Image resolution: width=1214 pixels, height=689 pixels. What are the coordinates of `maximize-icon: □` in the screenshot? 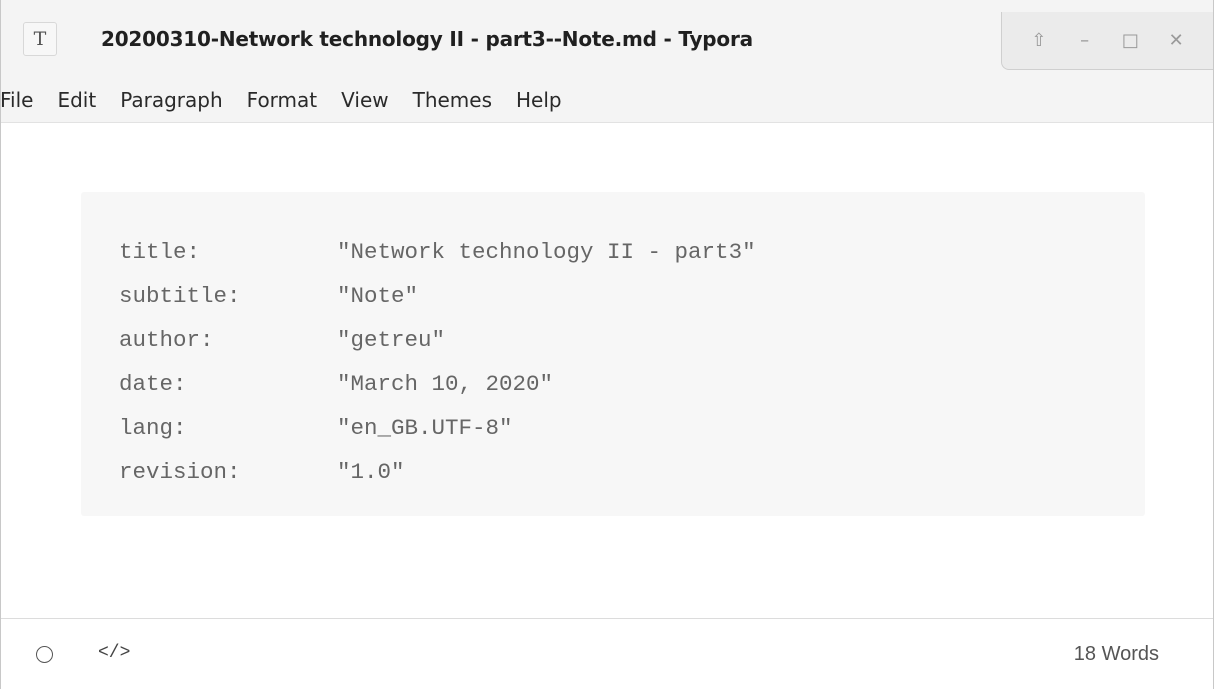 It's located at (1130, 41).